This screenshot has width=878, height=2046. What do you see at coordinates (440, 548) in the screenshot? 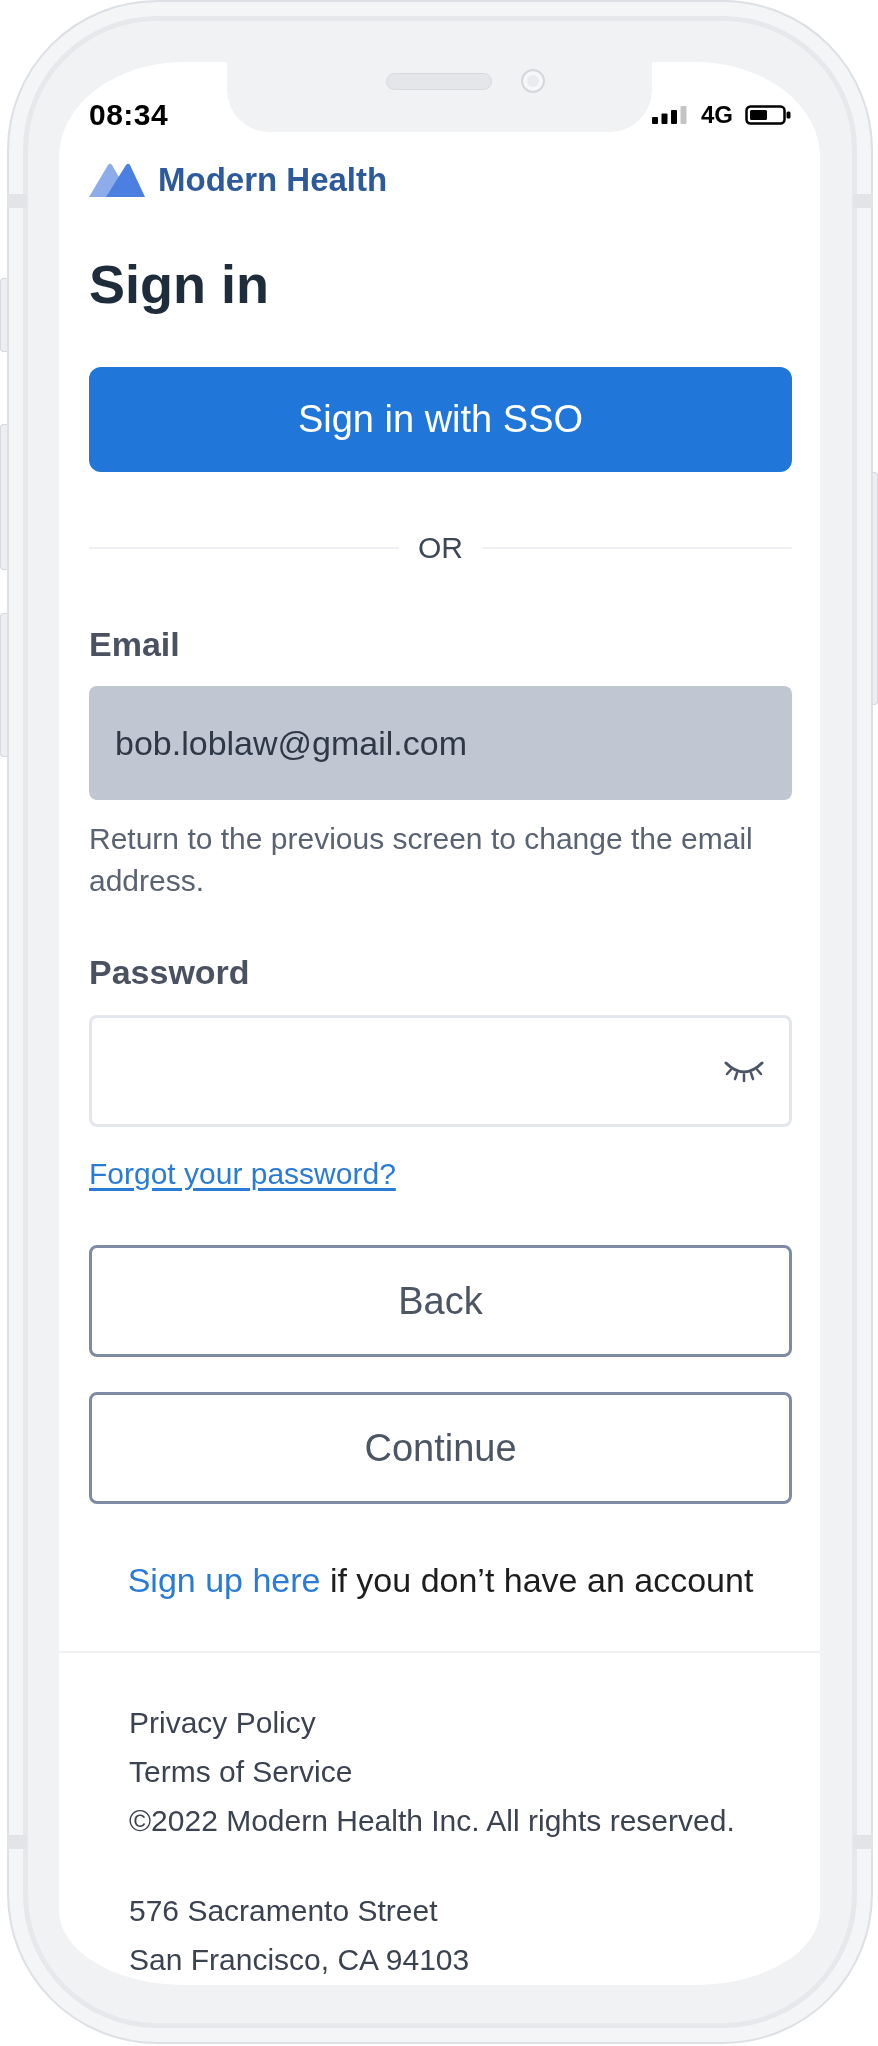
I see `divider-label: OR` at bounding box center [440, 548].